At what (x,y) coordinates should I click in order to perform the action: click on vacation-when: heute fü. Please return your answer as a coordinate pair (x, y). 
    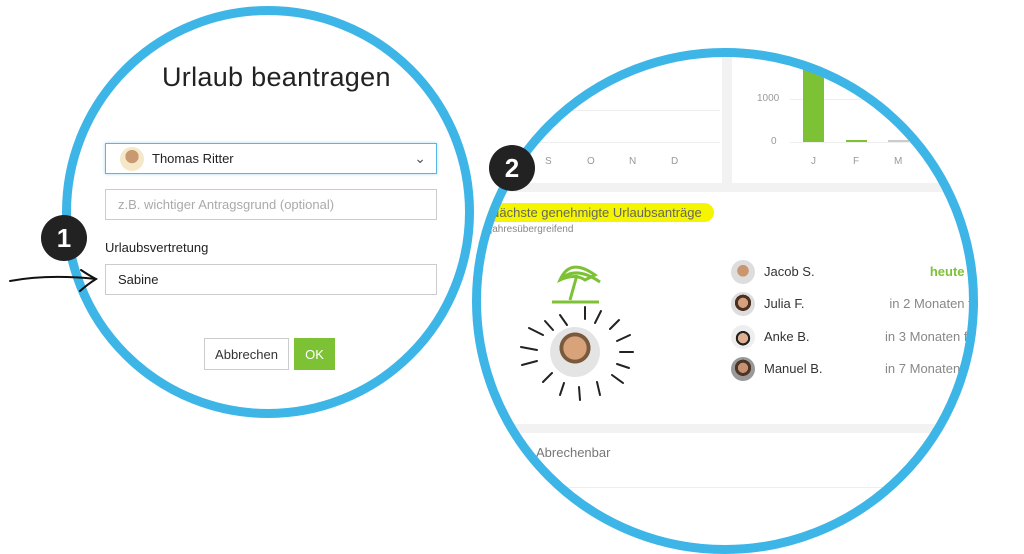
    Looking at the image, I should click on (954, 271).